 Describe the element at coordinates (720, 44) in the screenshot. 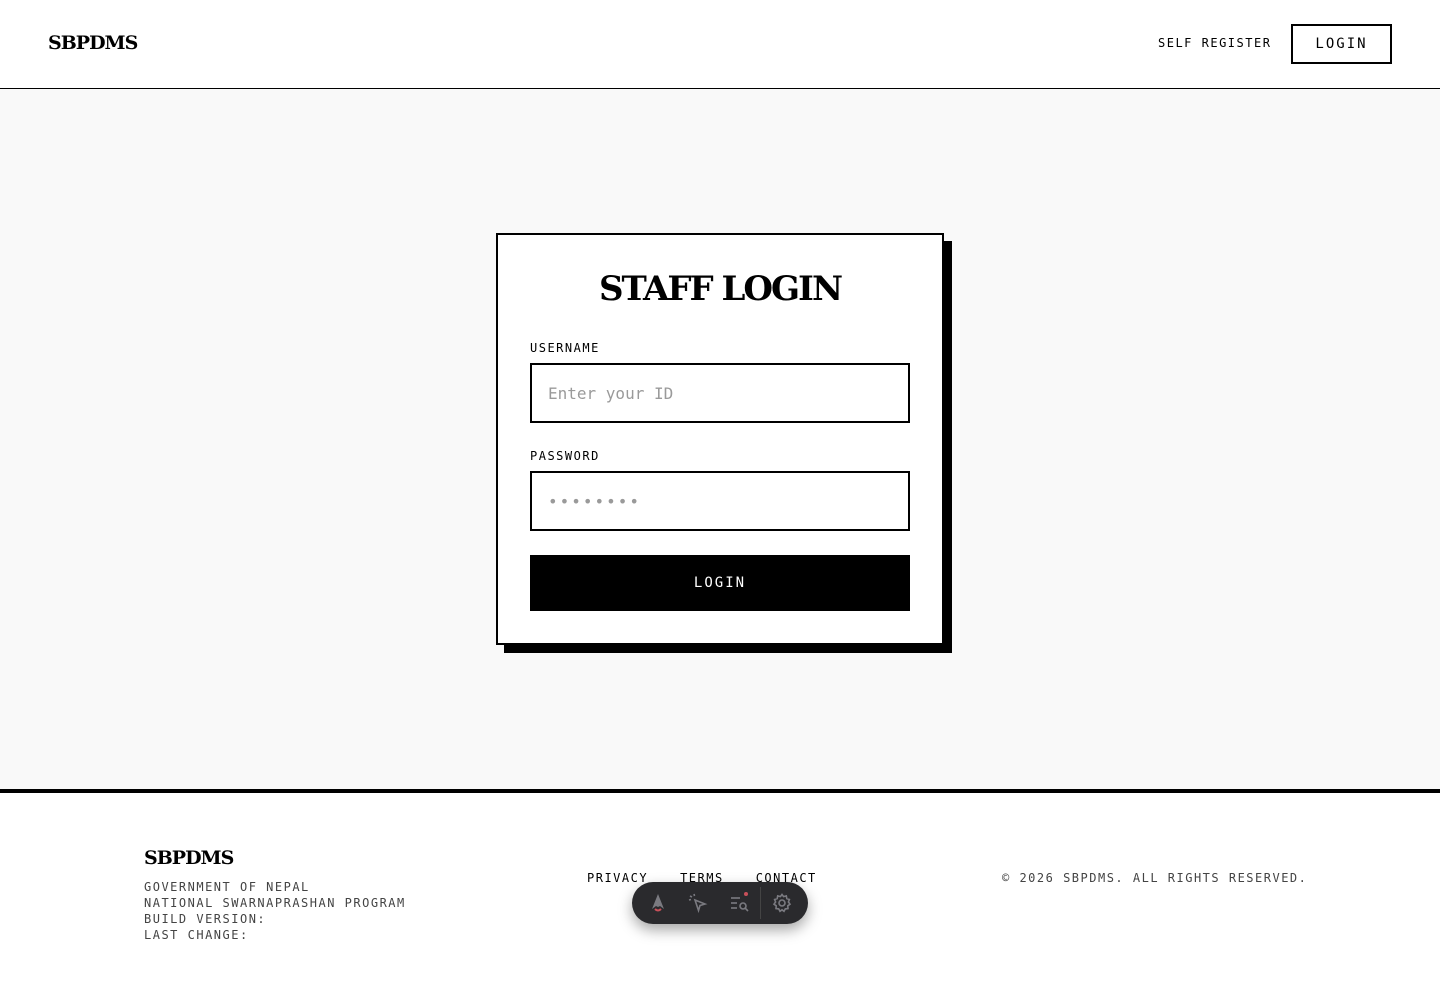

I see `site-header: SBPDMS SELF REGISTER LOGIN` at that location.